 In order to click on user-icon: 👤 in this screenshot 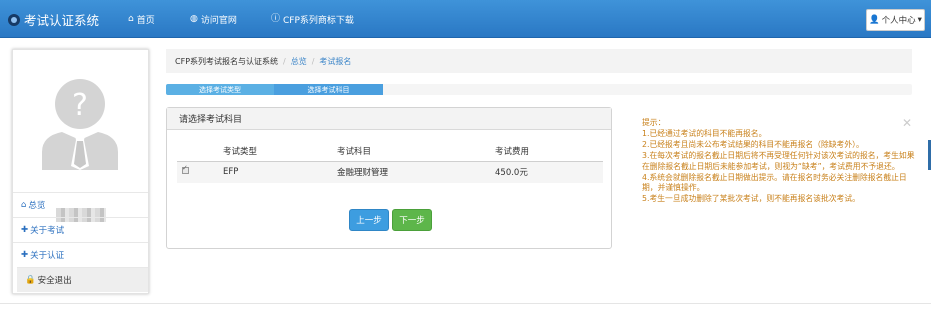, I will do `click(874, 20)`.